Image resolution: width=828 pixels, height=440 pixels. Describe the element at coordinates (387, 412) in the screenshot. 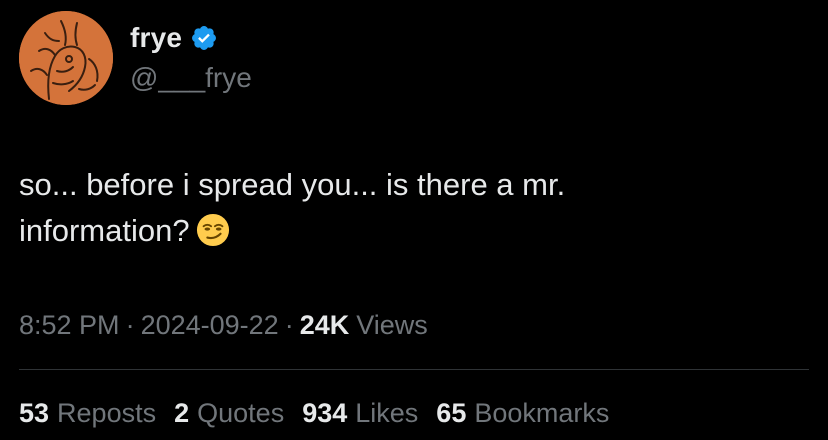

I see `likes-label: Likes` at that location.